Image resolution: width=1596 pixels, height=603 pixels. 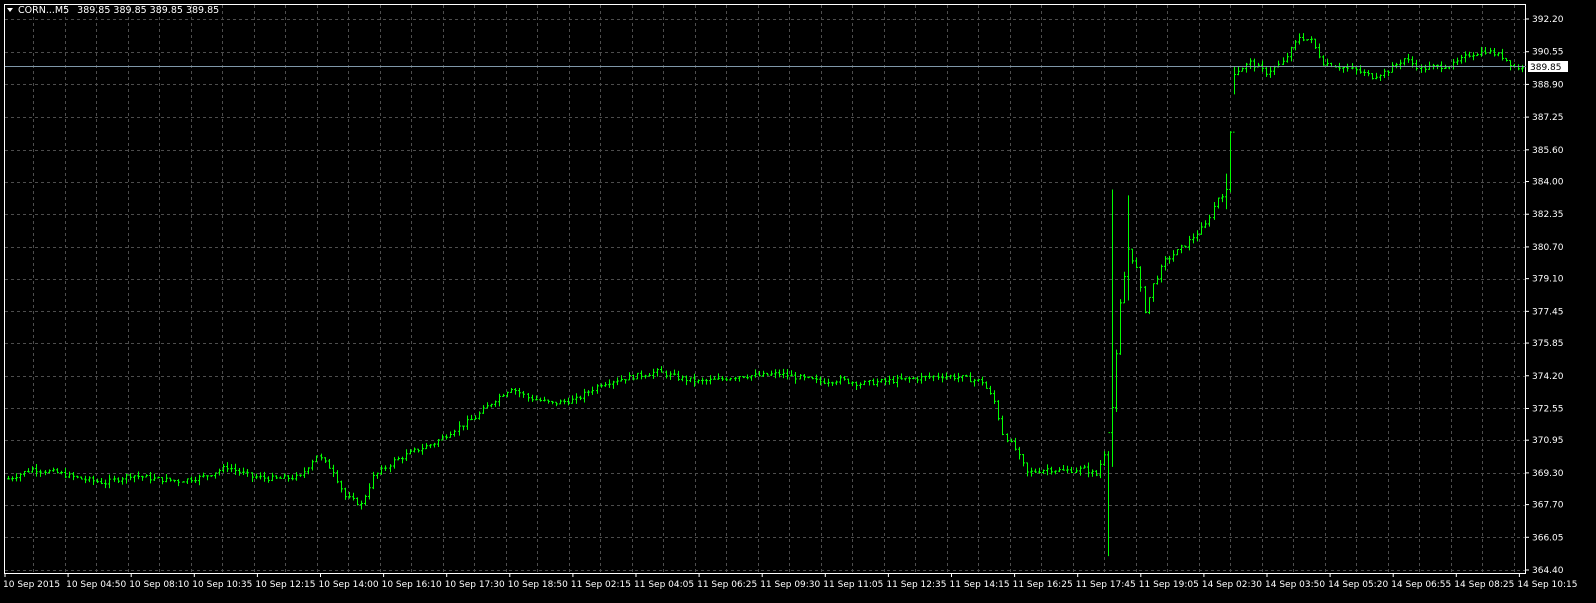 I want to click on triangle-down-icon, so click(x=10, y=10).